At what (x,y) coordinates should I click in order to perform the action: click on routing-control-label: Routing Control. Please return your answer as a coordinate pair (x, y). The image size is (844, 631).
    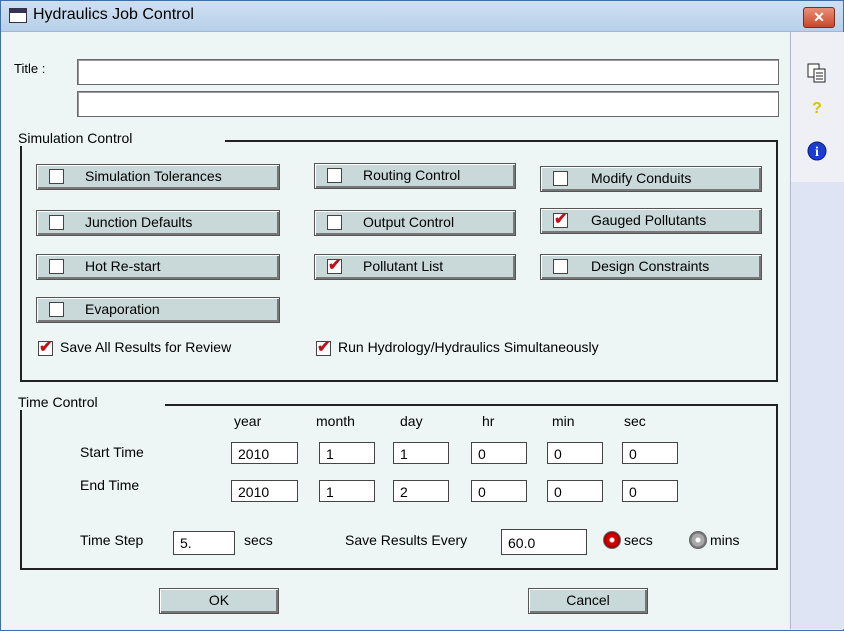
    Looking at the image, I should click on (412, 175).